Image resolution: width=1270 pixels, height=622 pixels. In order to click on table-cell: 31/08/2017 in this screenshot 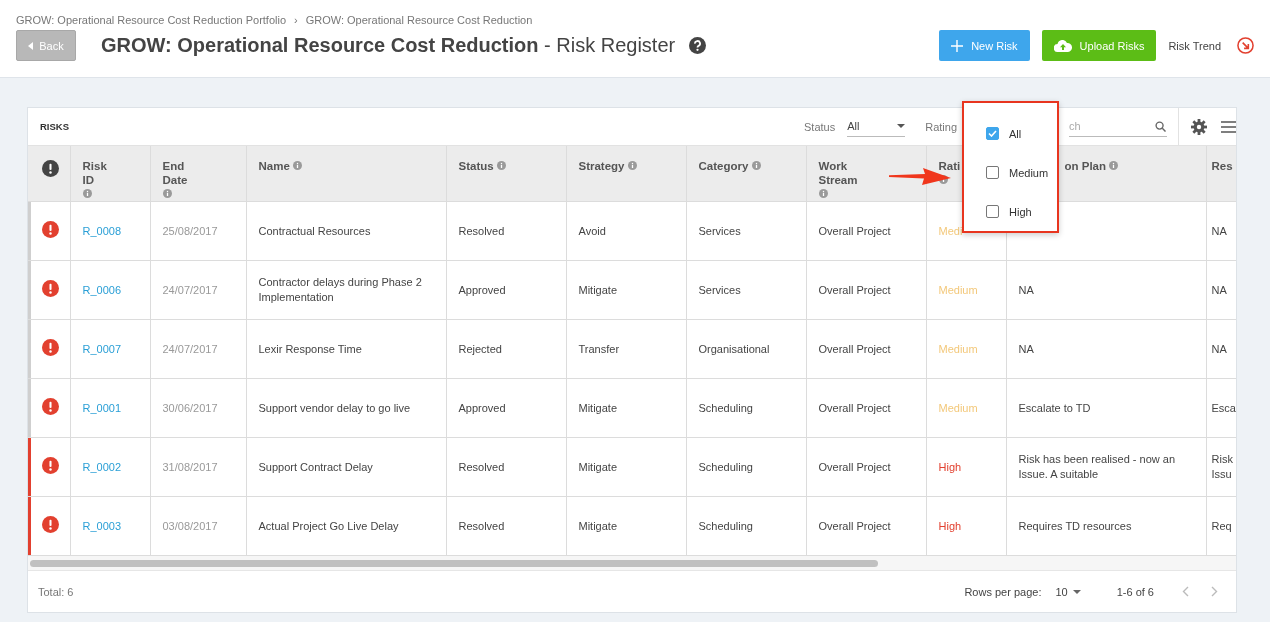, I will do `click(190, 466)`.